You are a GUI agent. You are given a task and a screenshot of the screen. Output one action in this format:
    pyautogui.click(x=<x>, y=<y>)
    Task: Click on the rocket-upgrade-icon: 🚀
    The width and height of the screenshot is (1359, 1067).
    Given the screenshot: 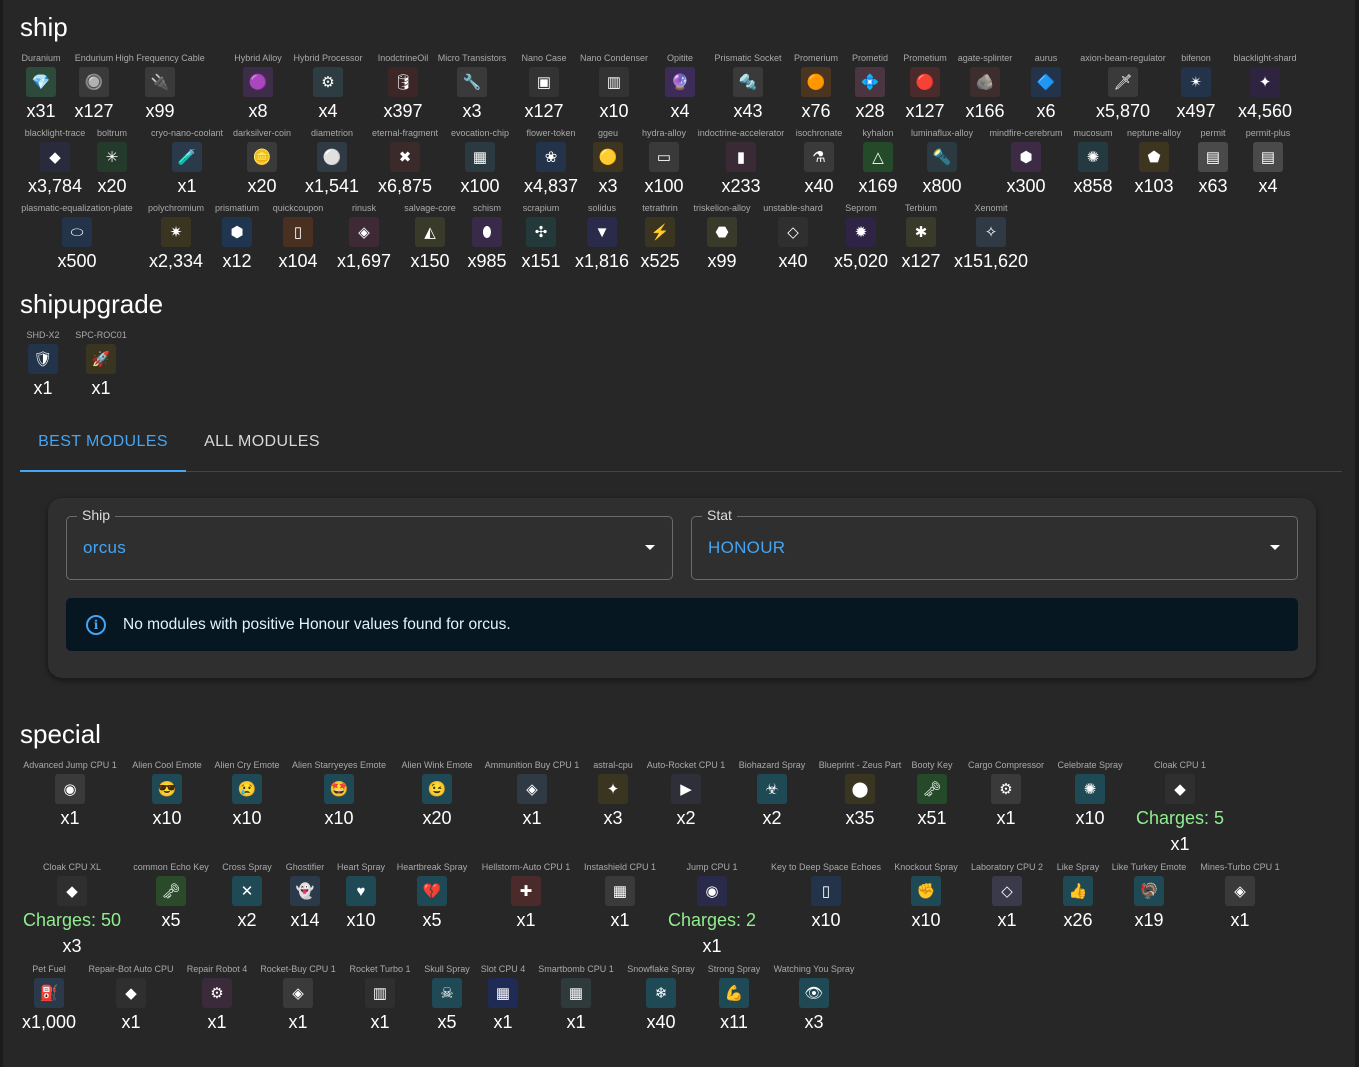 What is the action you would take?
    pyautogui.click(x=101, y=359)
    